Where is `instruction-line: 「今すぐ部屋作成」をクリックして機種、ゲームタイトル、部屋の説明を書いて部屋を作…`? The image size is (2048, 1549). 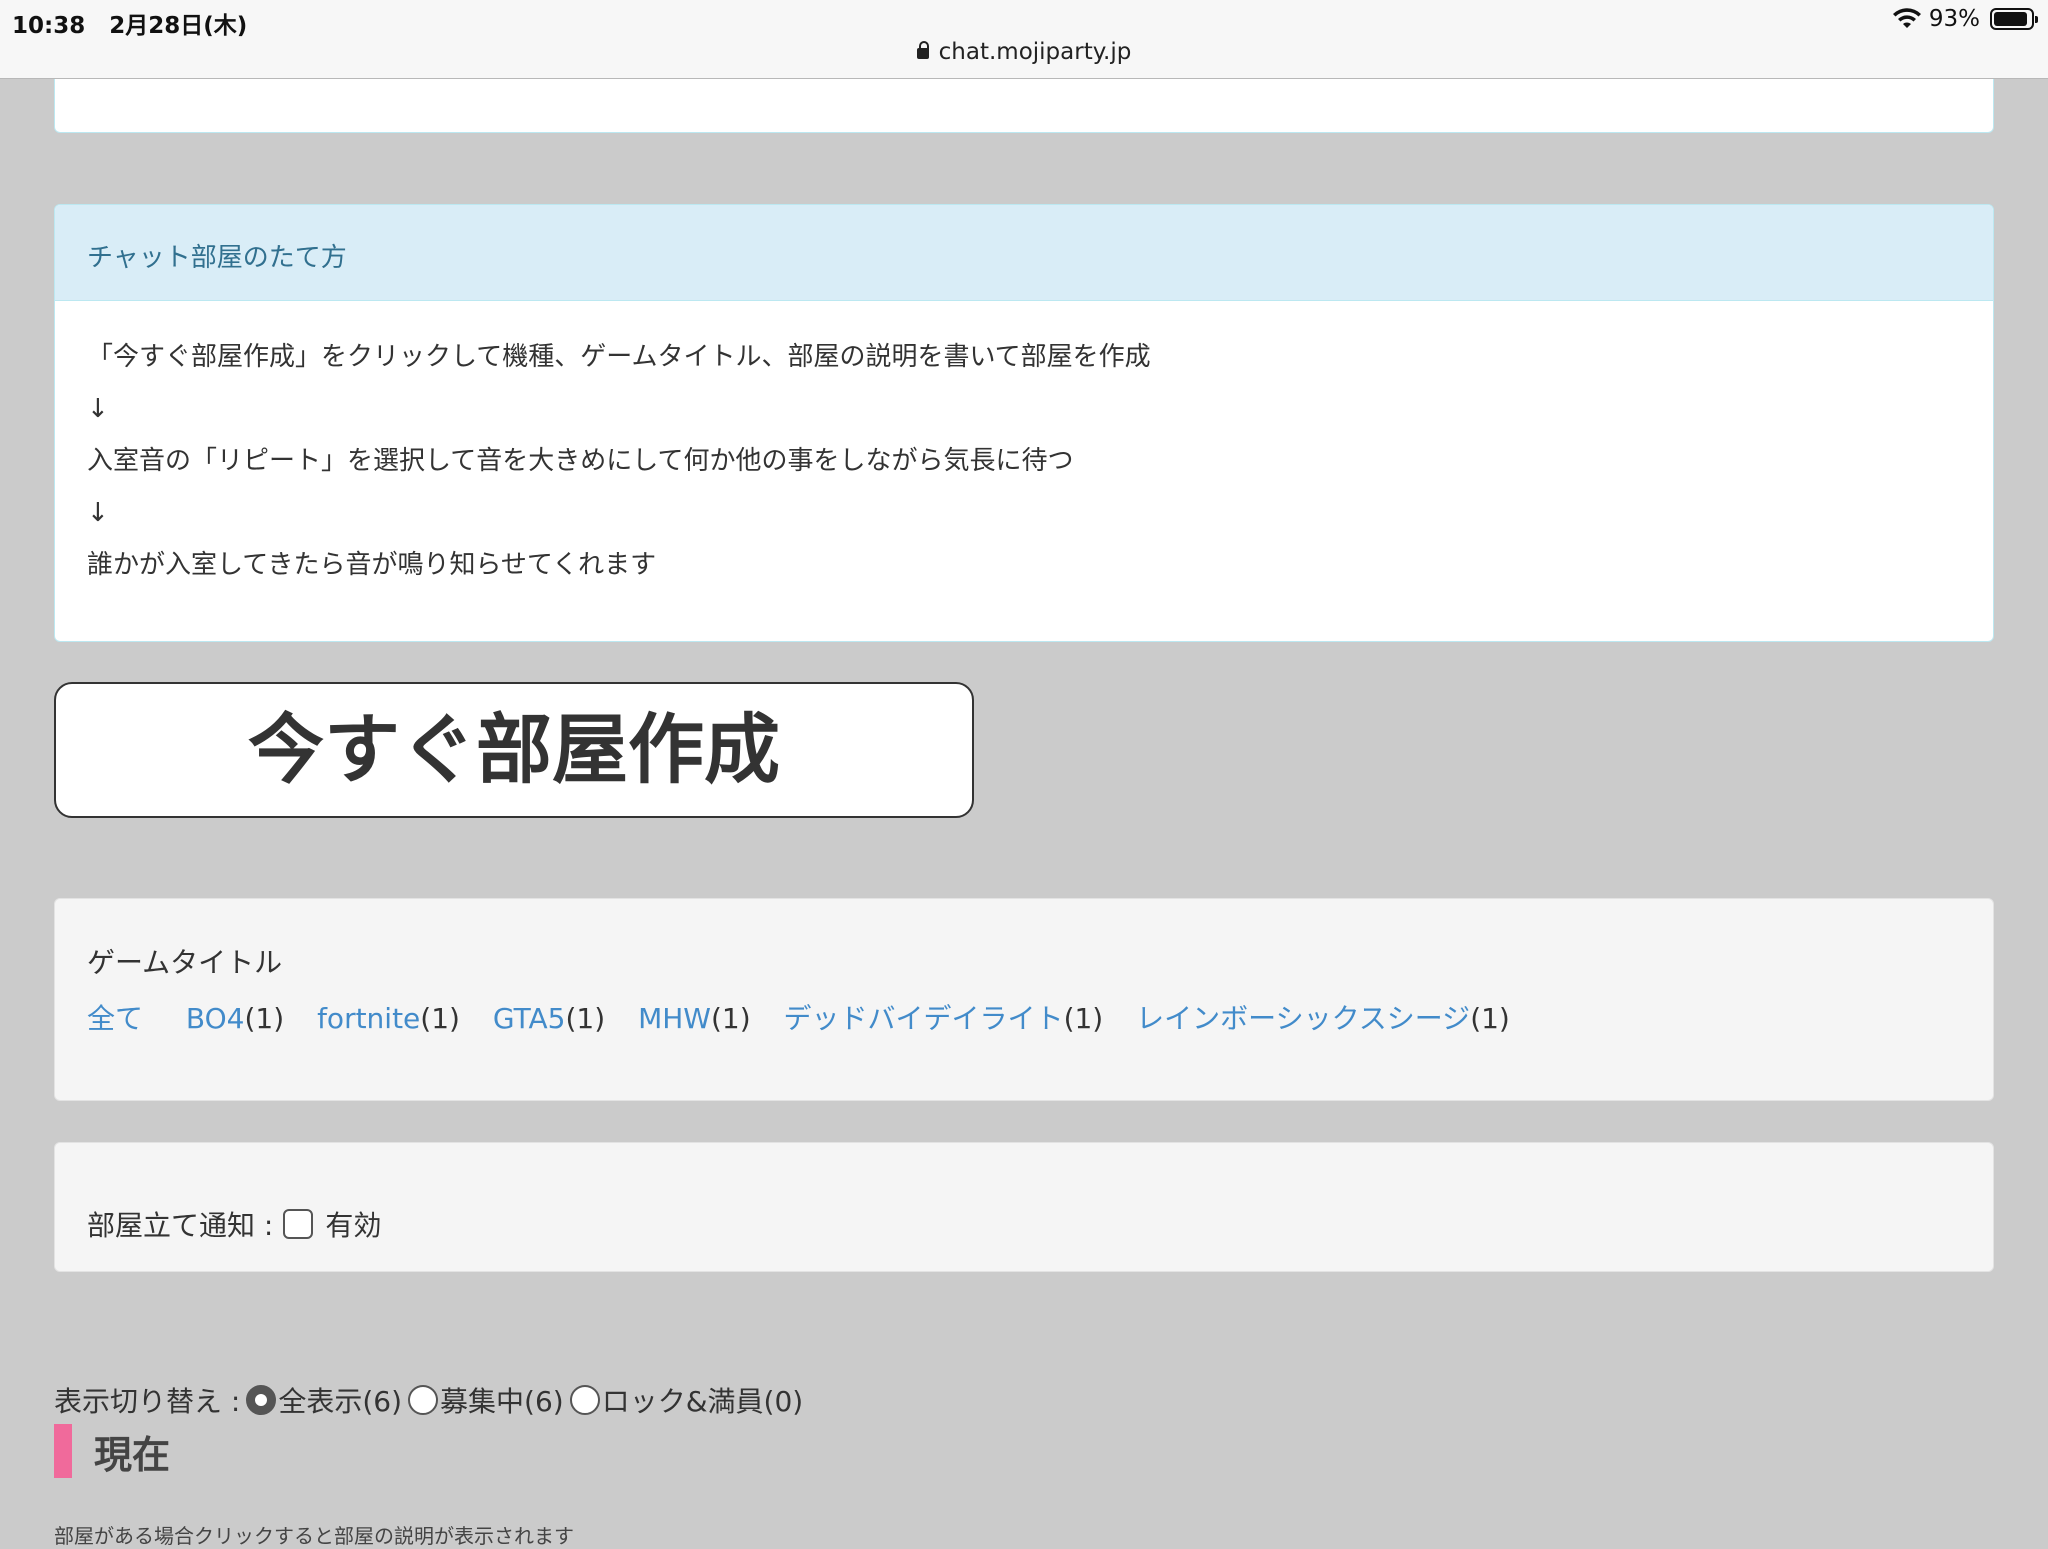
instruction-line: 「今すぐ部屋作成」をクリックして機種、ゲームタイトル、部屋の説明を書いて部屋を作… is located at coordinates (619, 357).